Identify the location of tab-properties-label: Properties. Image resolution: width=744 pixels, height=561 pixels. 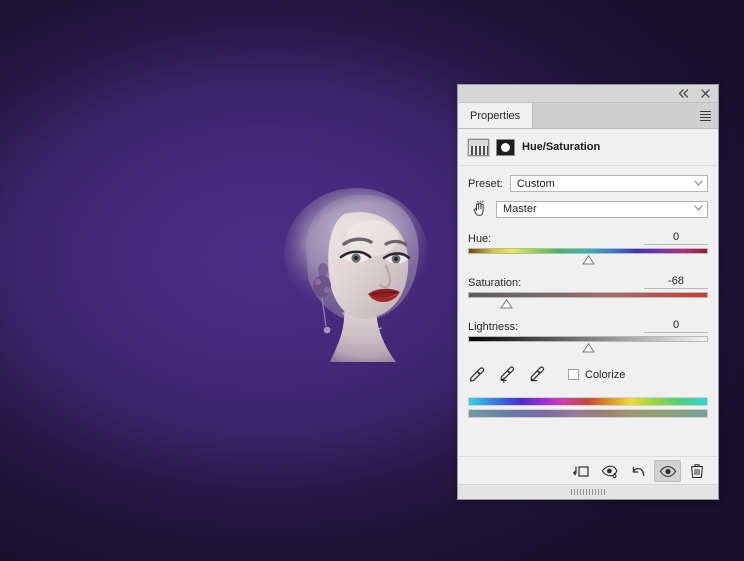
(495, 115).